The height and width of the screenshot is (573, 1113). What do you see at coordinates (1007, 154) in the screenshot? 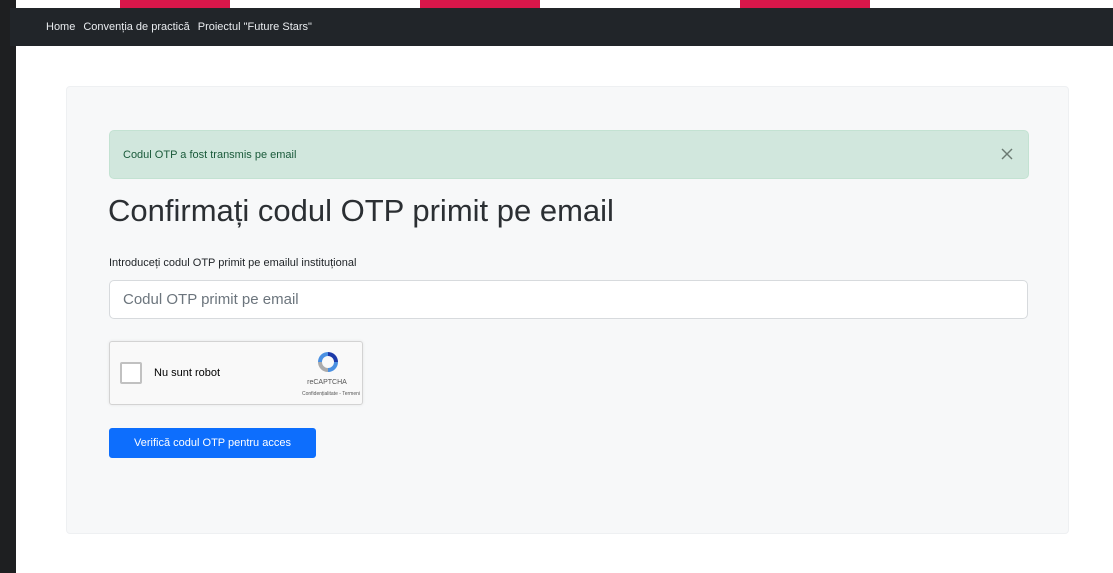
I see `close-icon` at bounding box center [1007, 154].